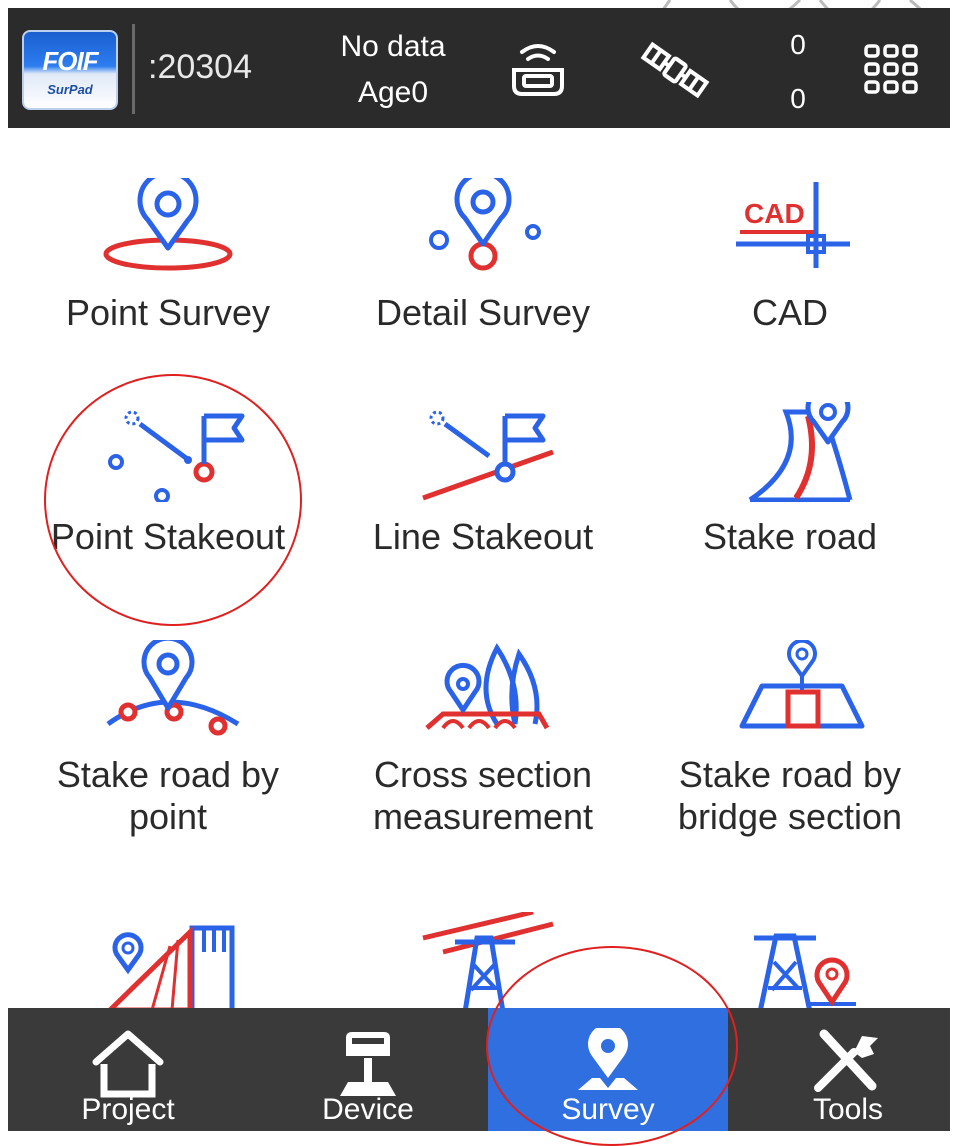  What do you see at coordinates (70, 89) in the screenshot?
I see `logo-subtitle: SurPad` at bounding box center [70, 89].